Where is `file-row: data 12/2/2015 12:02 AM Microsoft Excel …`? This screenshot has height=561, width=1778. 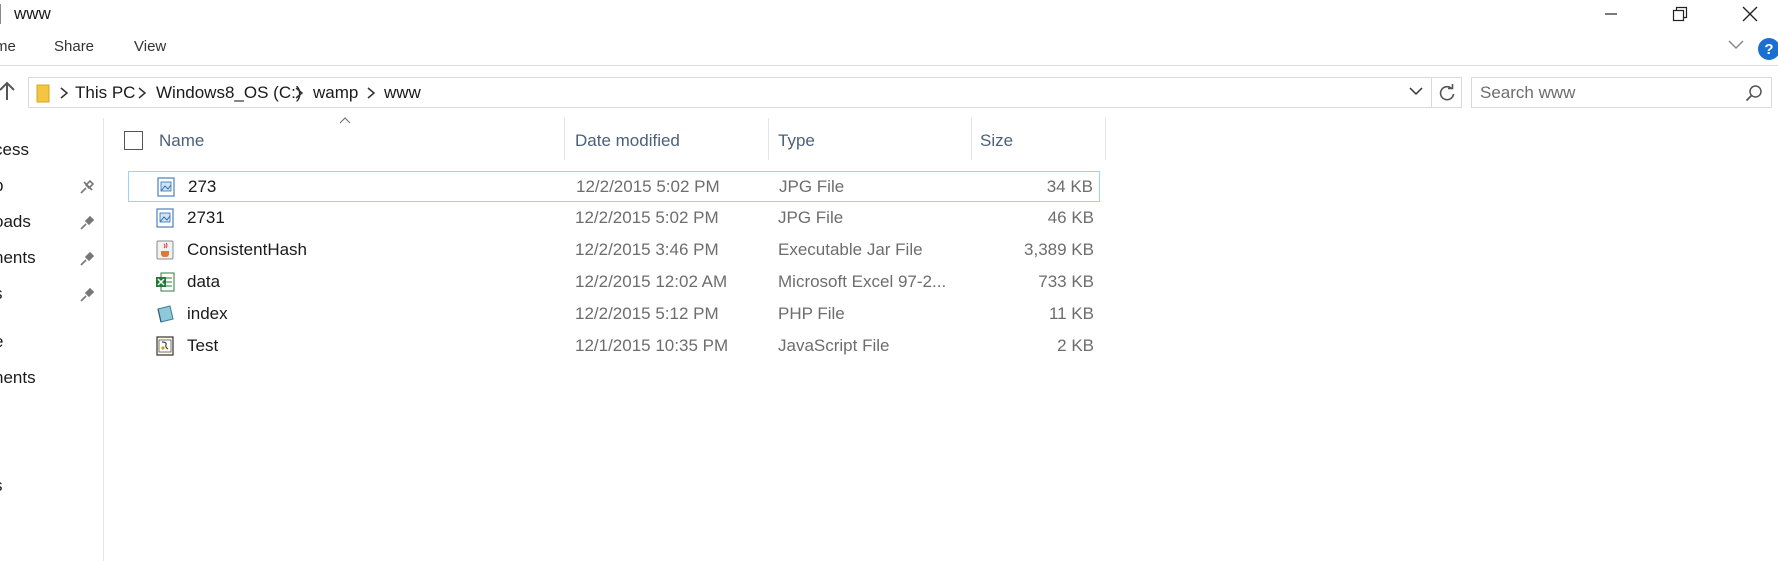 file-row: data 12/2/2015 12:02 AM Microsoft Excel … is located at coordinates (614, 282).